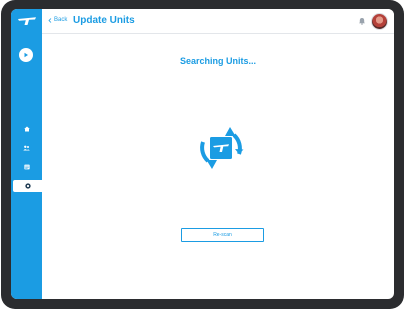  What do you see at coordinates (379, 21) in the screenshot?
I see `avatar` at bounding box center [379, 21].